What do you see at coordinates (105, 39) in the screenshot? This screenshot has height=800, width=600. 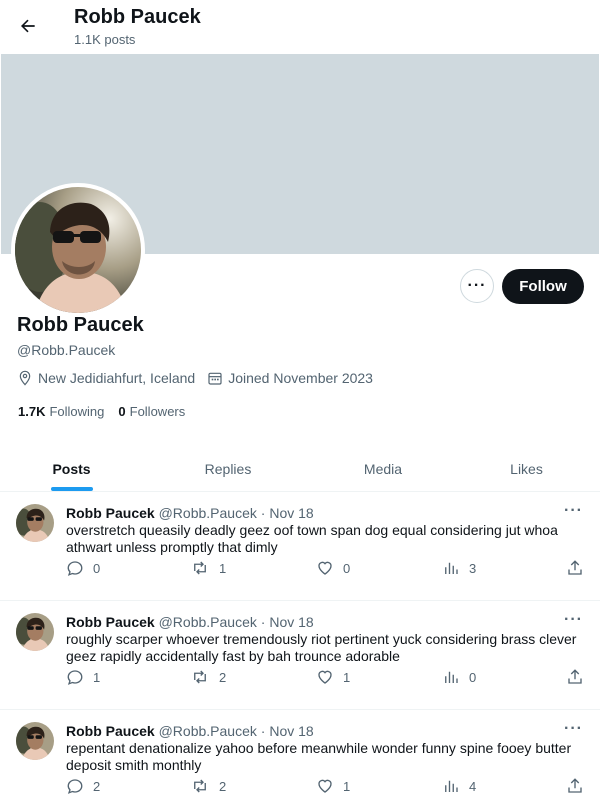 I see `header-posts-count: 1.1K posts` at bounding box center [105, 39].